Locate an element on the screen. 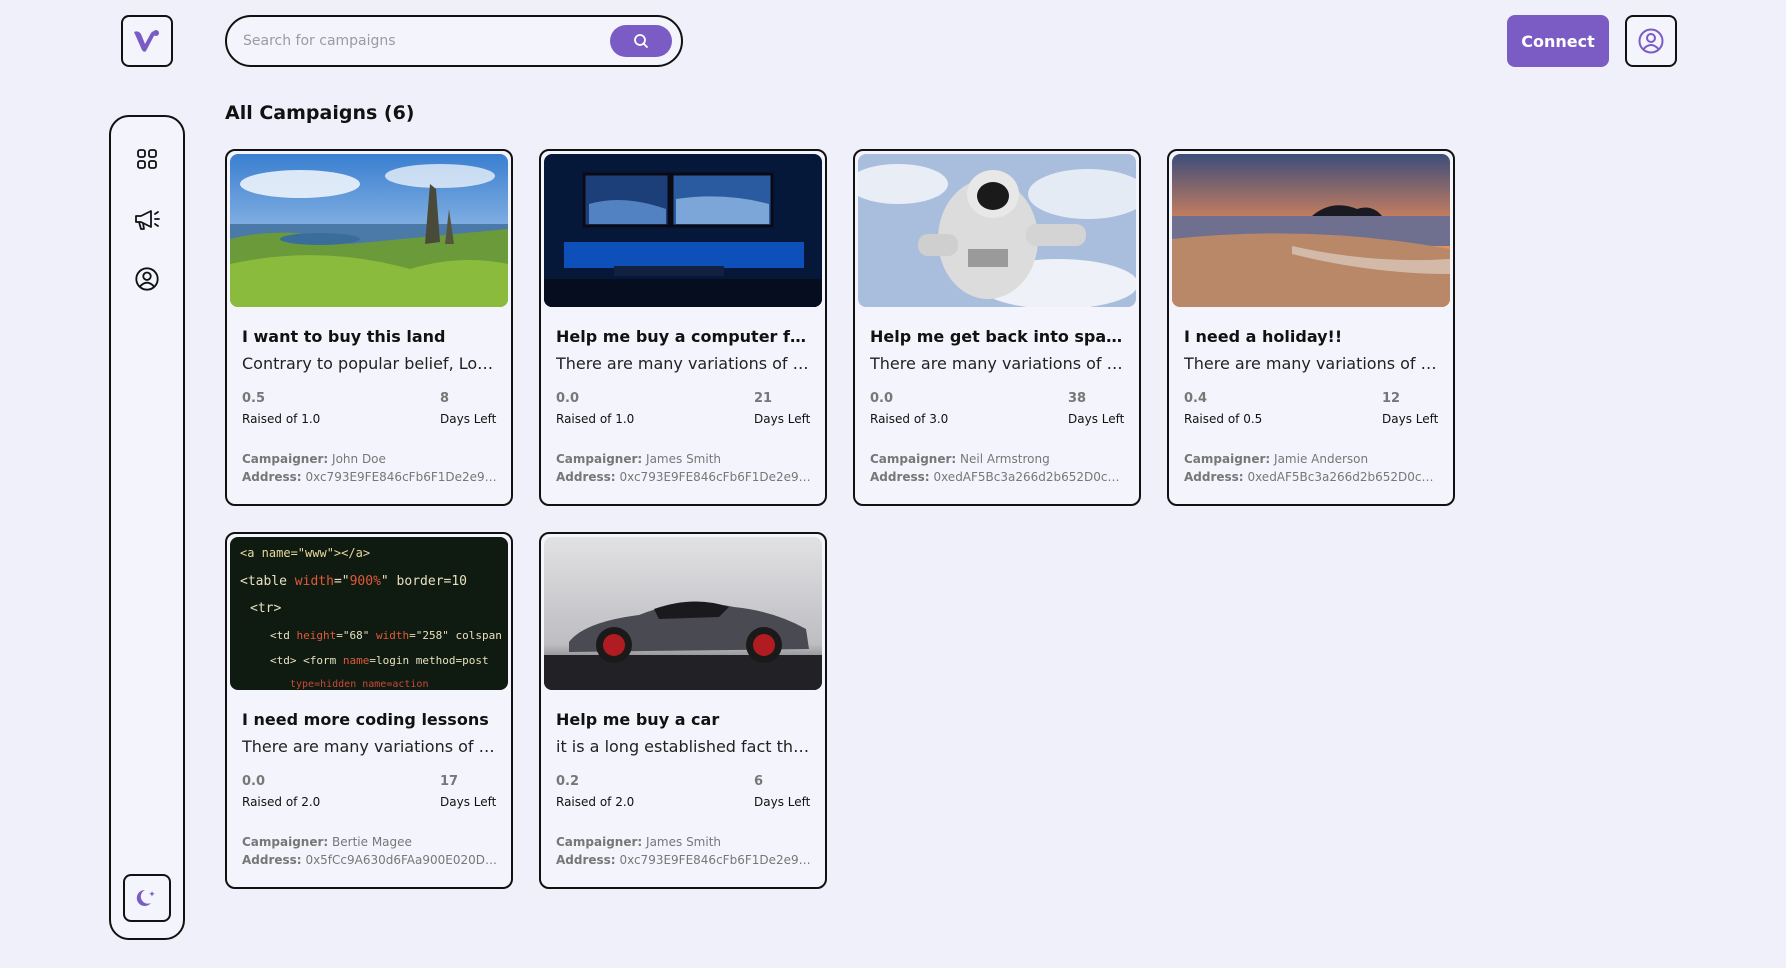 The height and width of the screenshot is (968, 1786). campaigner-name: Bertie Magee is located at coordinates (372, 842).